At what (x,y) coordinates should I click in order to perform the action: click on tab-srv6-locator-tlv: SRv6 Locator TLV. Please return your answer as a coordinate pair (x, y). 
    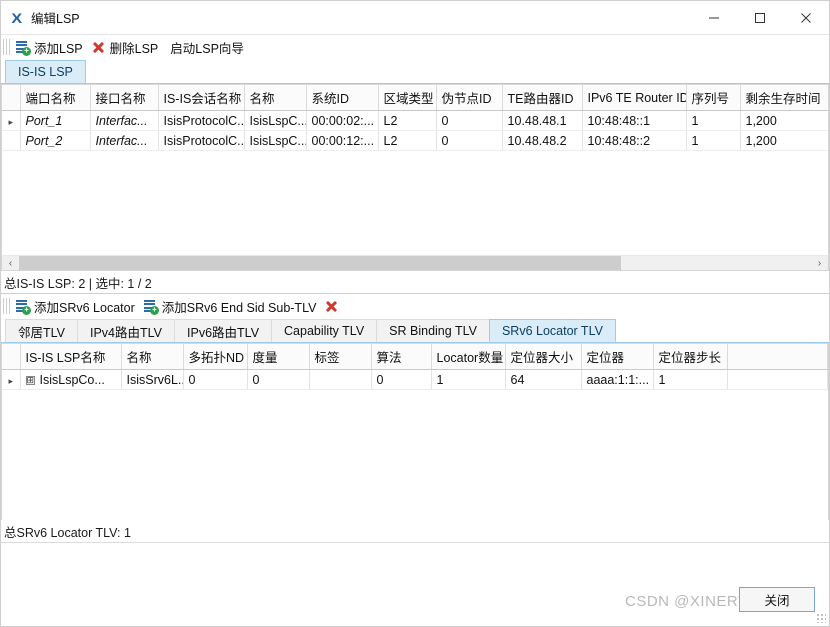
    Looking at the image, I should click on (552, 330).